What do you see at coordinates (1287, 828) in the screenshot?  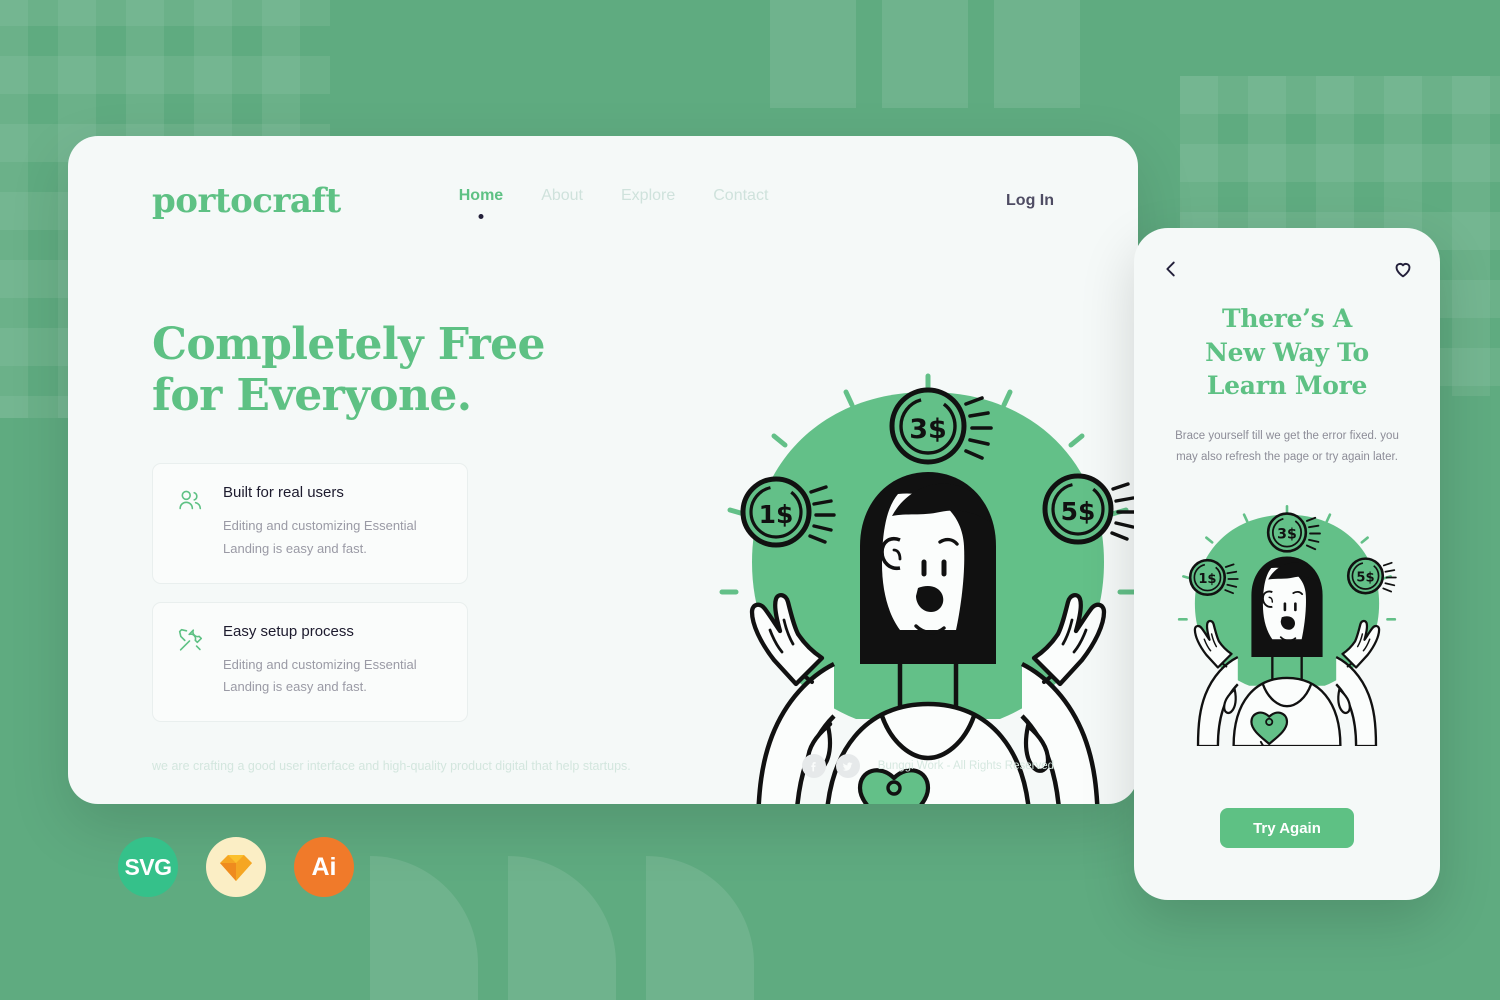 I see `try-again-button: Try Again` at bounding box center [1287, 828].